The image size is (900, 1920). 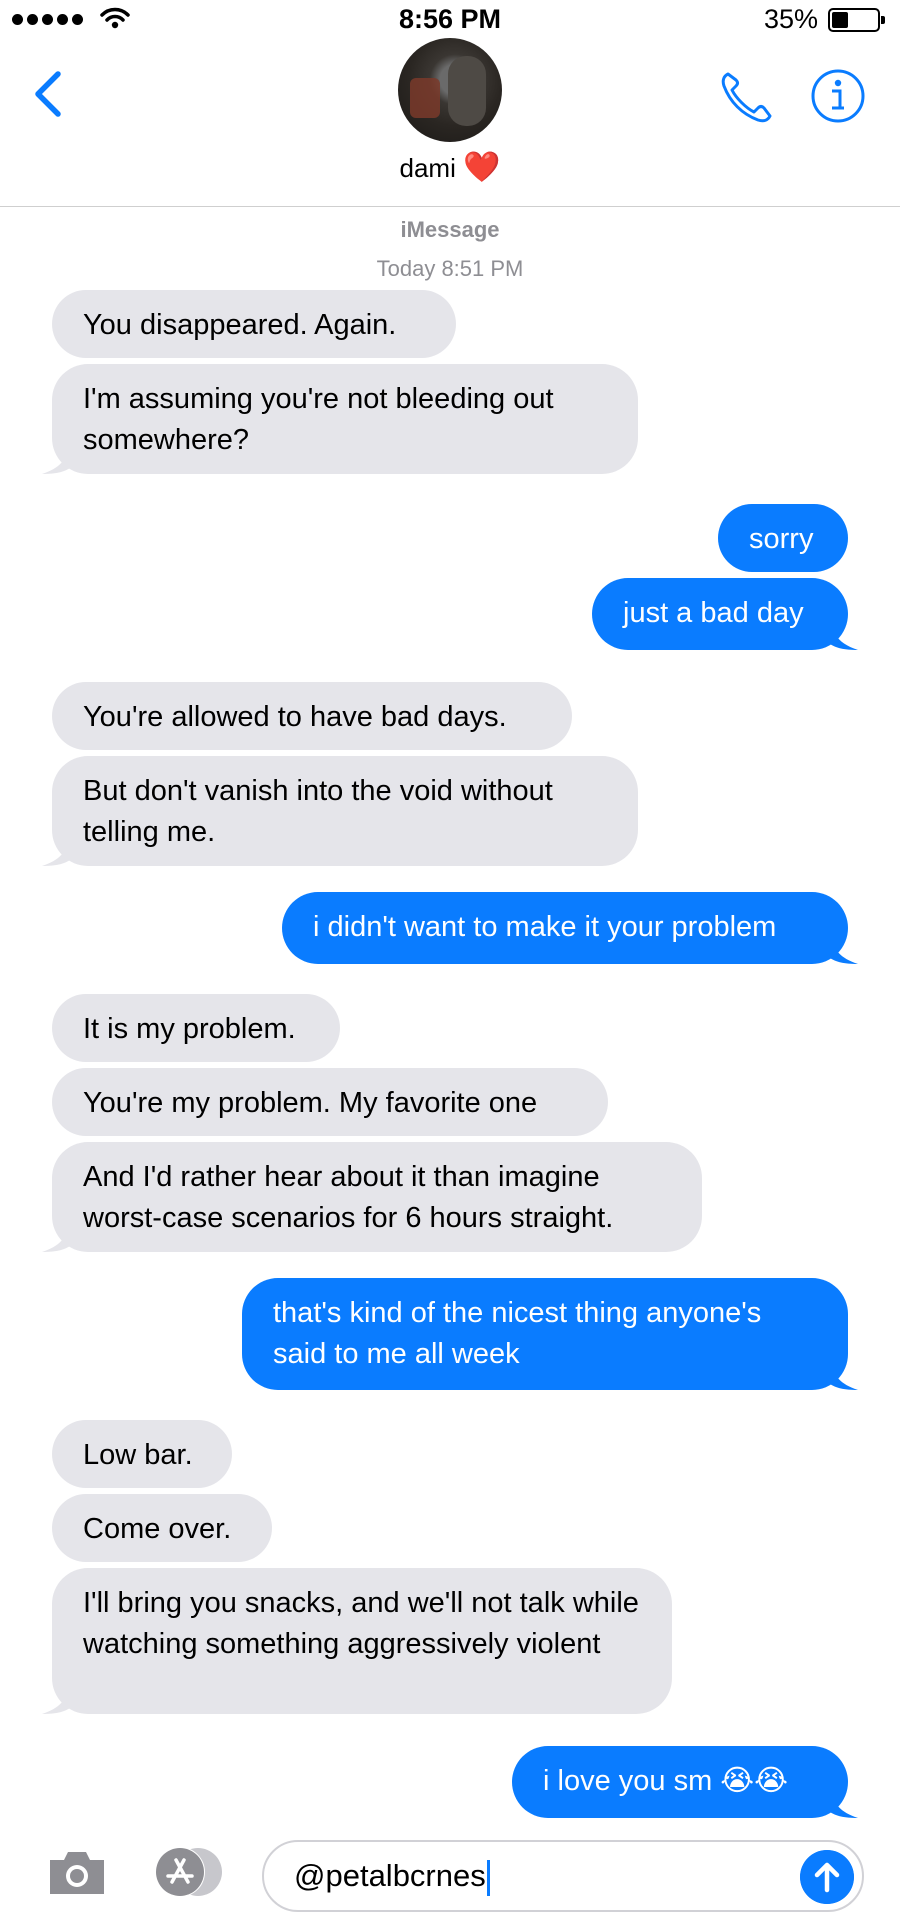 I want to click on thread-timestamp: Today 8:51 PM, so click(x=450, y=268).